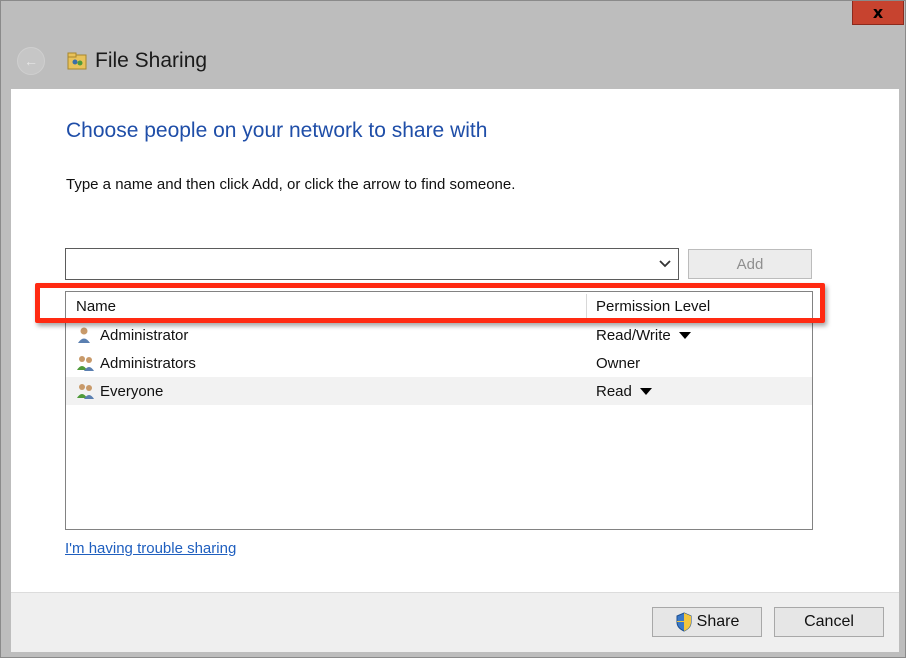  Describe the element at coordinates (718, 621) in the screenshot. I see `share-label: Share` at that location.